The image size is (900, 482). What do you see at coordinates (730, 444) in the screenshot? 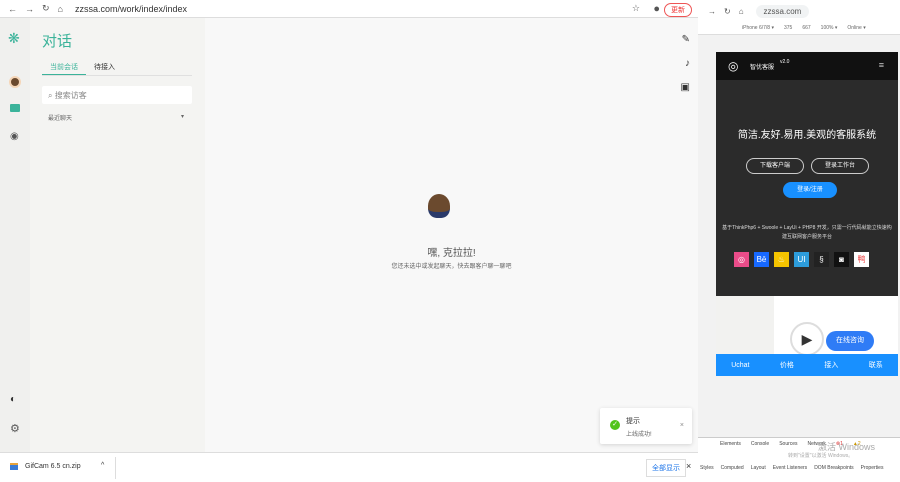
I see `tab-elements: Elements` at bounding box center [730, 444].